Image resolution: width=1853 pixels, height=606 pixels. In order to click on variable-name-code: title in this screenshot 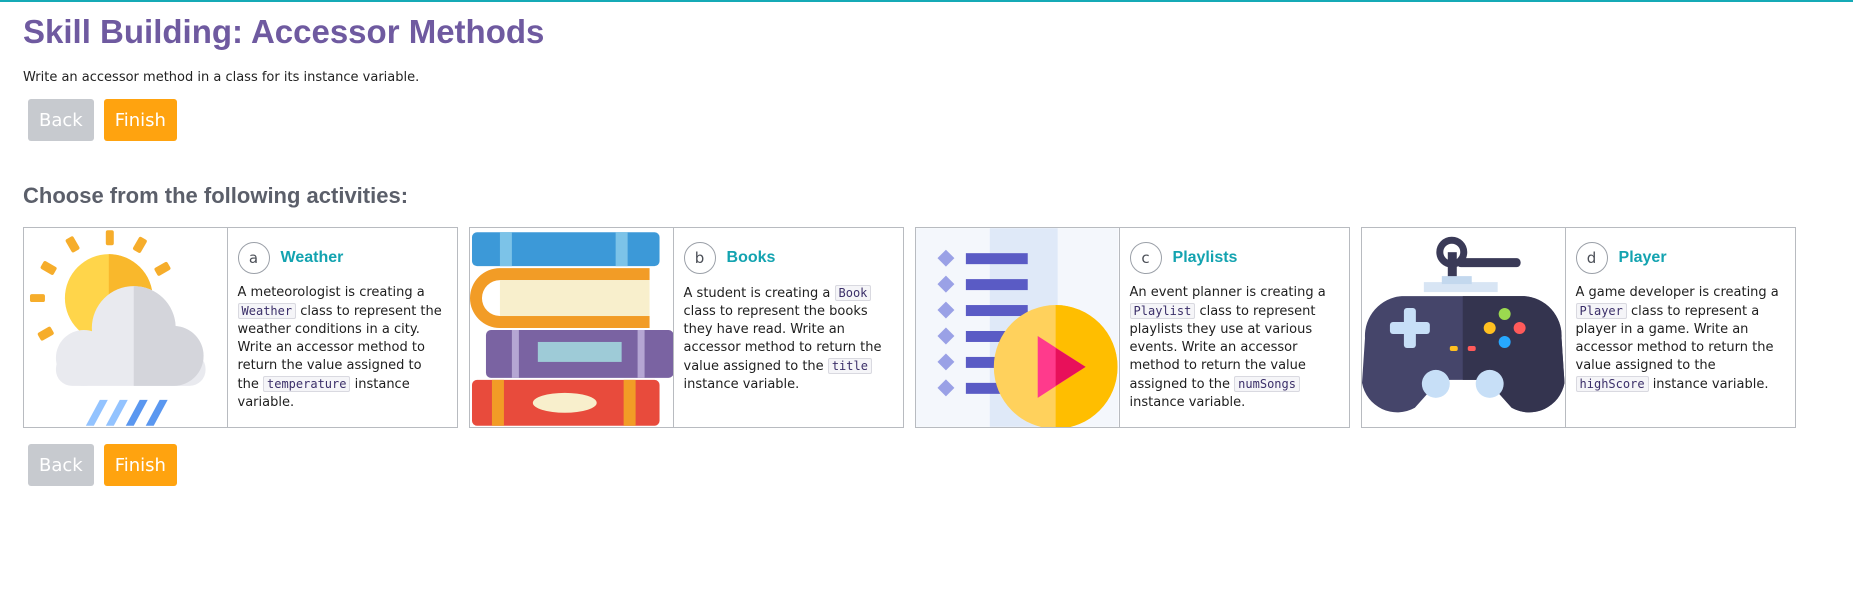, I will do `click(849, 366)`.